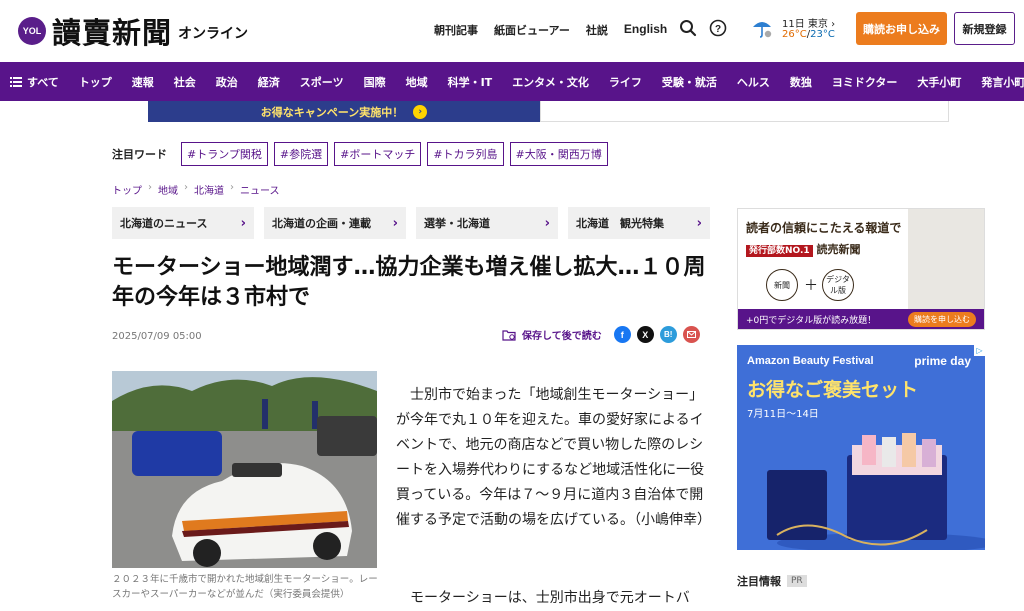 The width and height of the screenshot is (1024, 611). What do you see at coordinates (691, 334) in the screenshot?
I see `mail-icon` at bounding box center [691, 334].